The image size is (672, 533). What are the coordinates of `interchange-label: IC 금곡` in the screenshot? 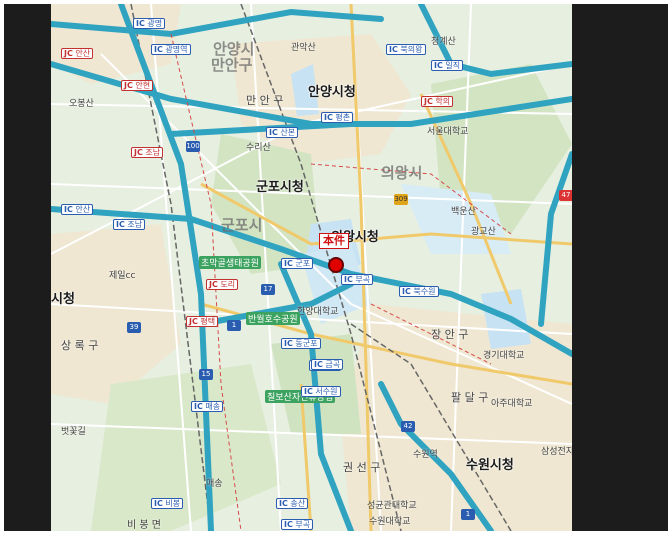 It's located at (327, 364).